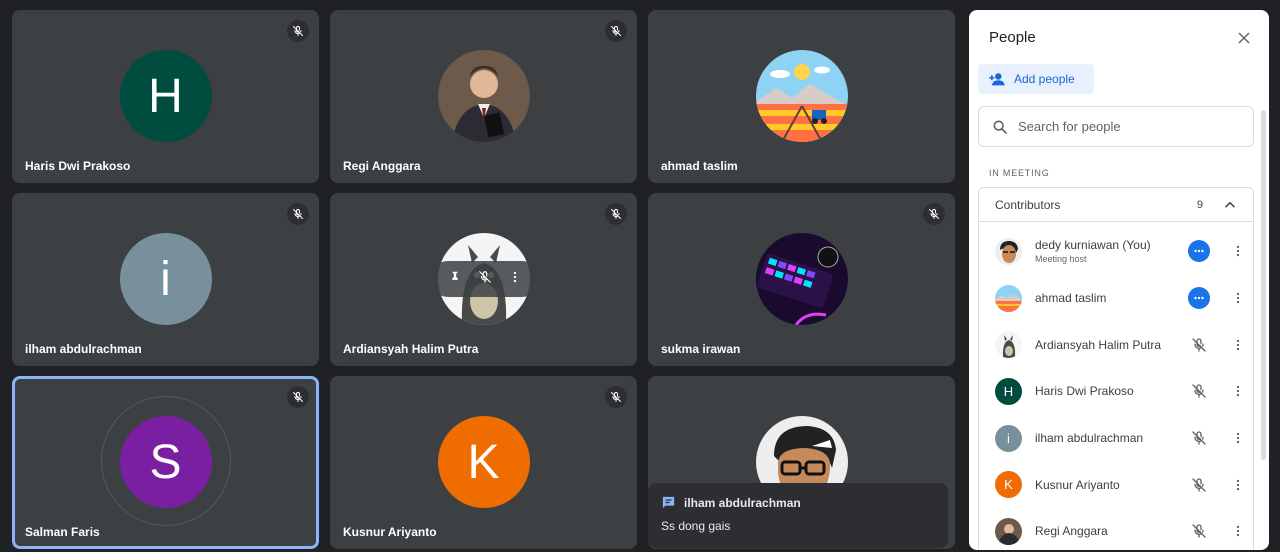 This screenshot has width=1280, height=552. I want to click on search-box, so click(1116, 126).